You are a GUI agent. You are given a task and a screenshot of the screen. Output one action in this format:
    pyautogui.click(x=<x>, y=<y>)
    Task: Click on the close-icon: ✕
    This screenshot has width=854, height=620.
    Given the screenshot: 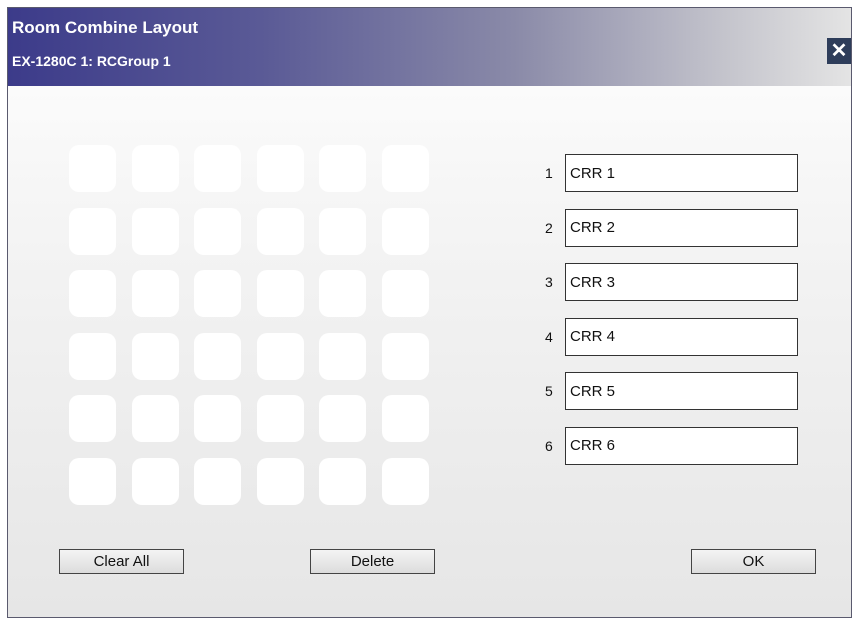 What is the action you would take?
    pyautogui.click(x=839, y=51)
    